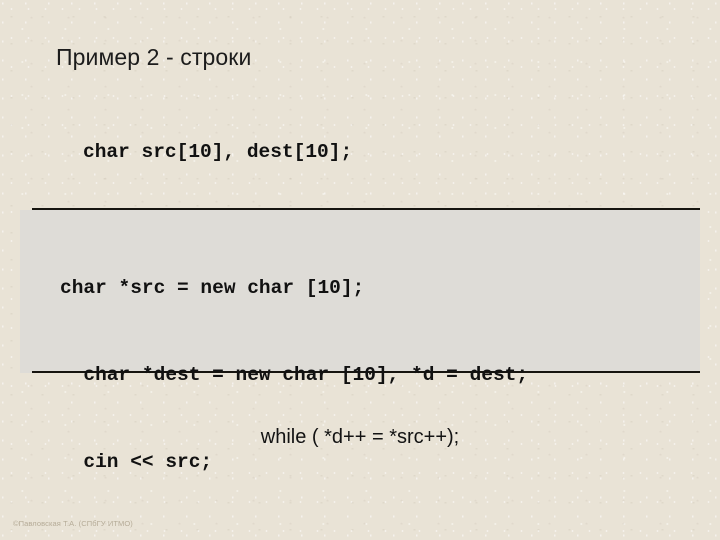 The image size is (720, 540). I want to click on code-line: cin << src;, so click(136, 462).